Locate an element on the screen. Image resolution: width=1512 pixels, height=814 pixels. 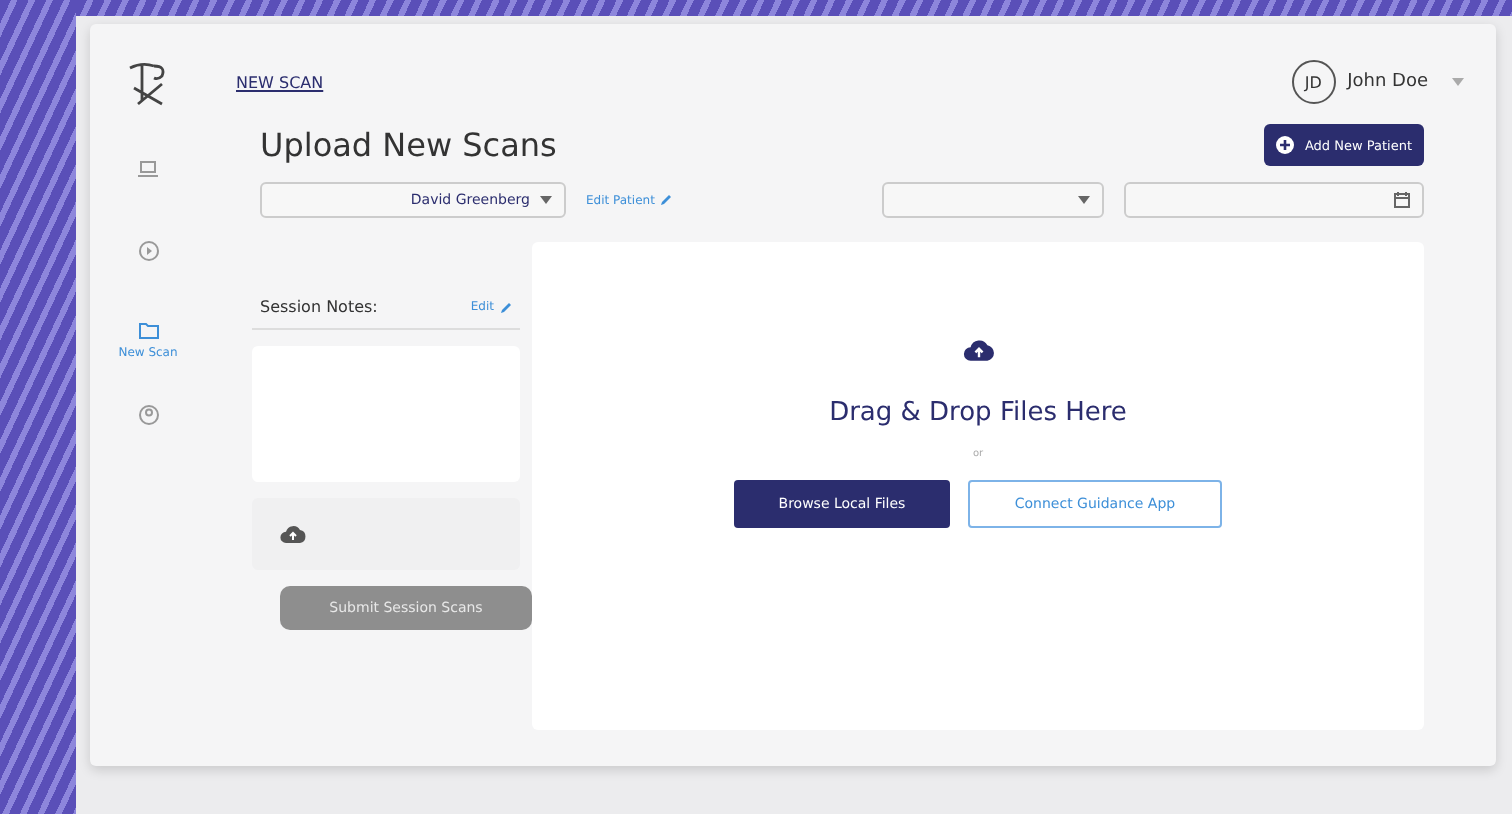
logo-icon is located at coordinates (148, 84).